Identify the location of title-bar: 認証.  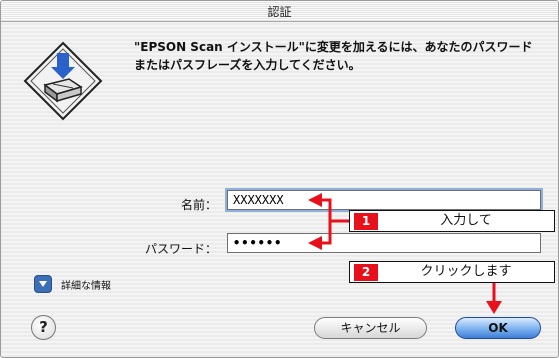
(279, 11).